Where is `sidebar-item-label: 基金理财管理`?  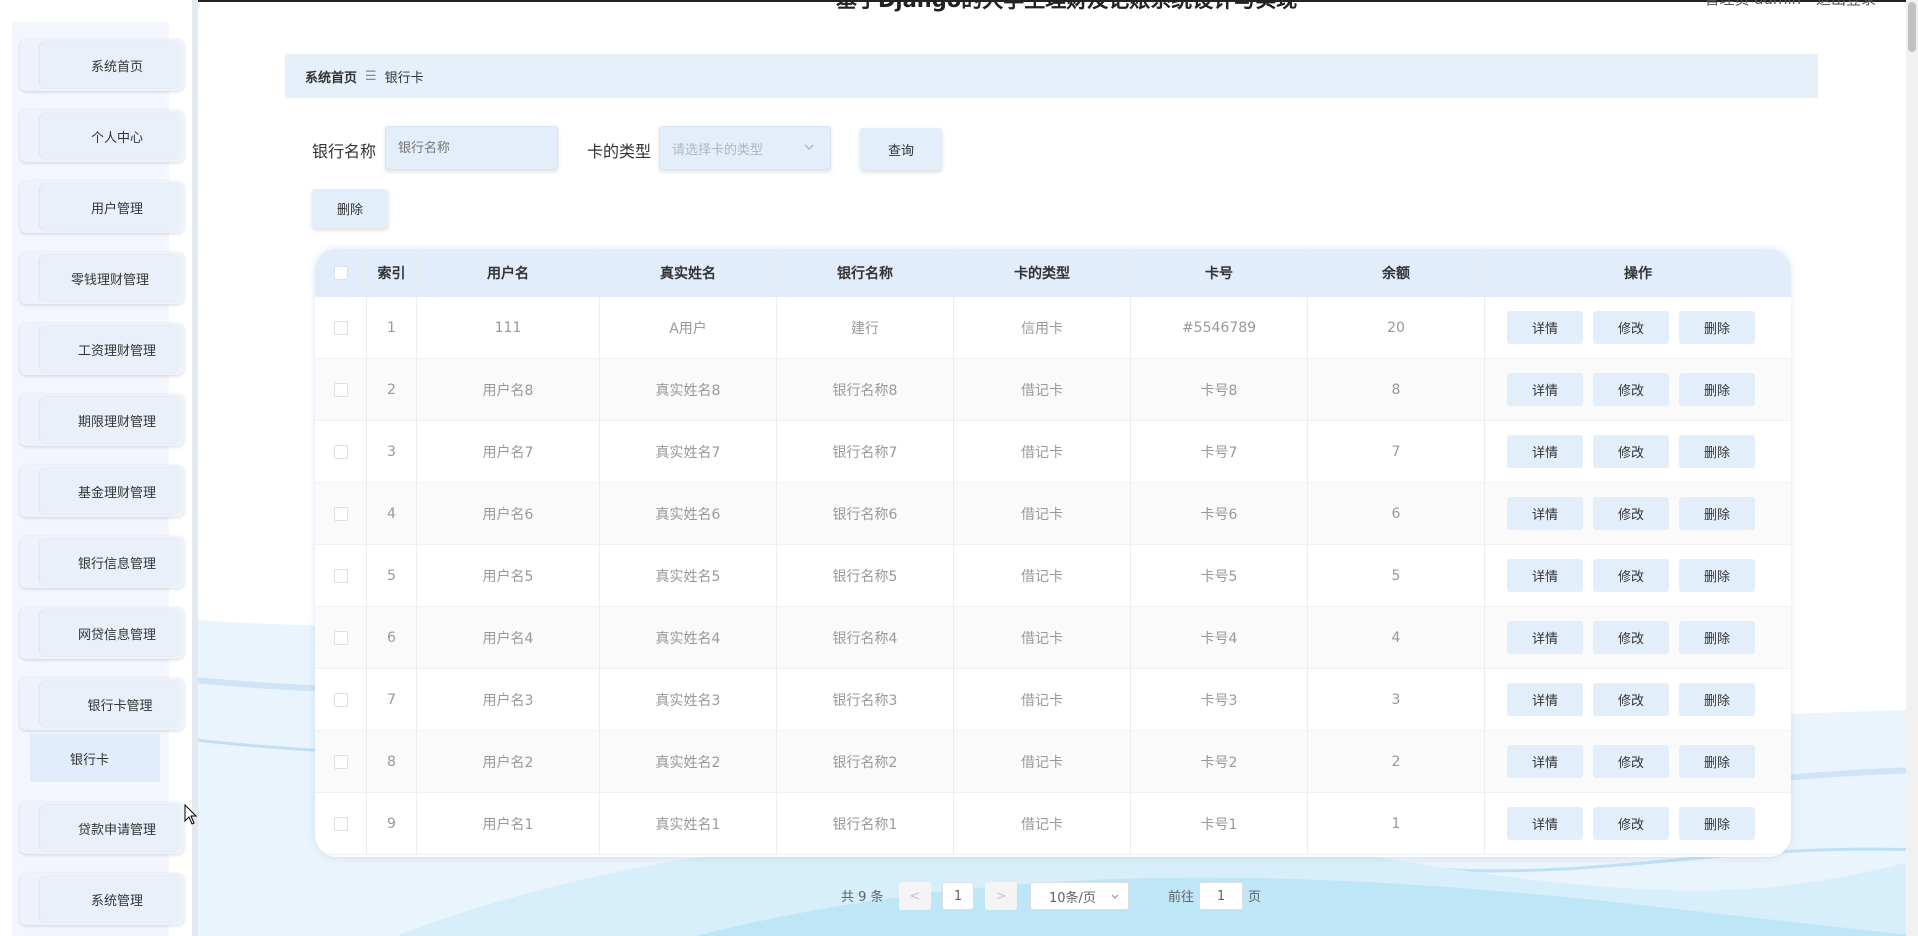
sidebar-item-label: 基金理财管理 is located at coordinates (116, 493).